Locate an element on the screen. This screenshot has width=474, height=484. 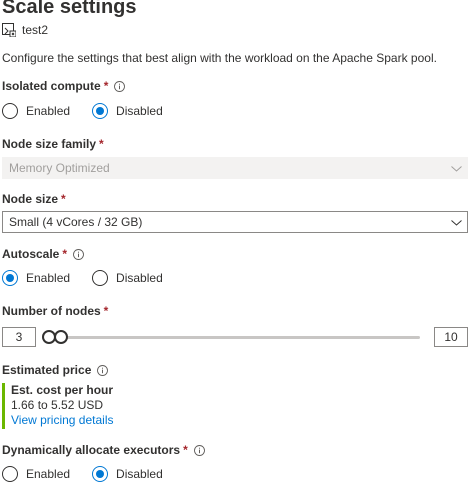
node-size-family-label-text: Node size family is located at coordinates (49, 144).